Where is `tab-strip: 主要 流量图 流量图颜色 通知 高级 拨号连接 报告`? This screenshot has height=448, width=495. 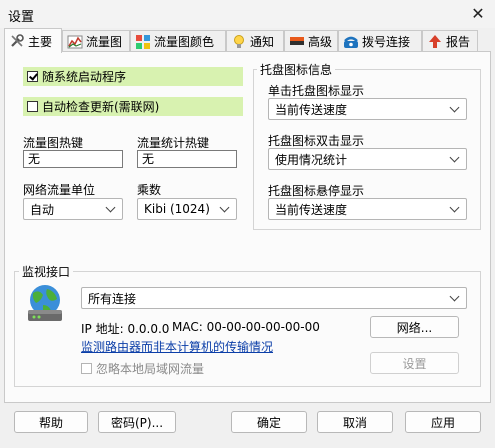 tab-strip: 主要 流量图 流量图颜色 通知 高级 拨号连接 报告 is located at coordinates (247, 40).